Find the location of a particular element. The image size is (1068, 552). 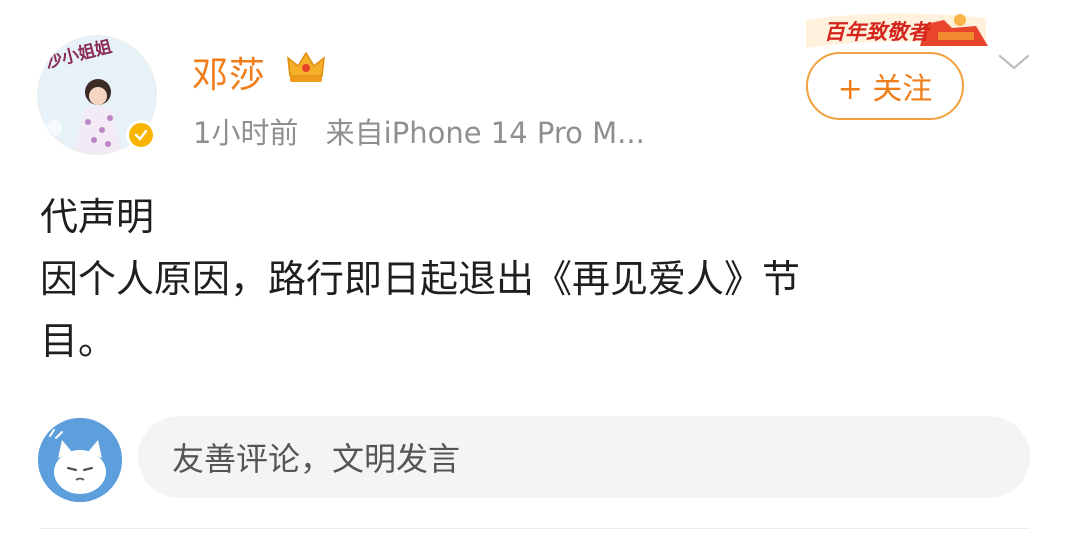

follow-button: + 关注 is located at coordinates (885, 86).